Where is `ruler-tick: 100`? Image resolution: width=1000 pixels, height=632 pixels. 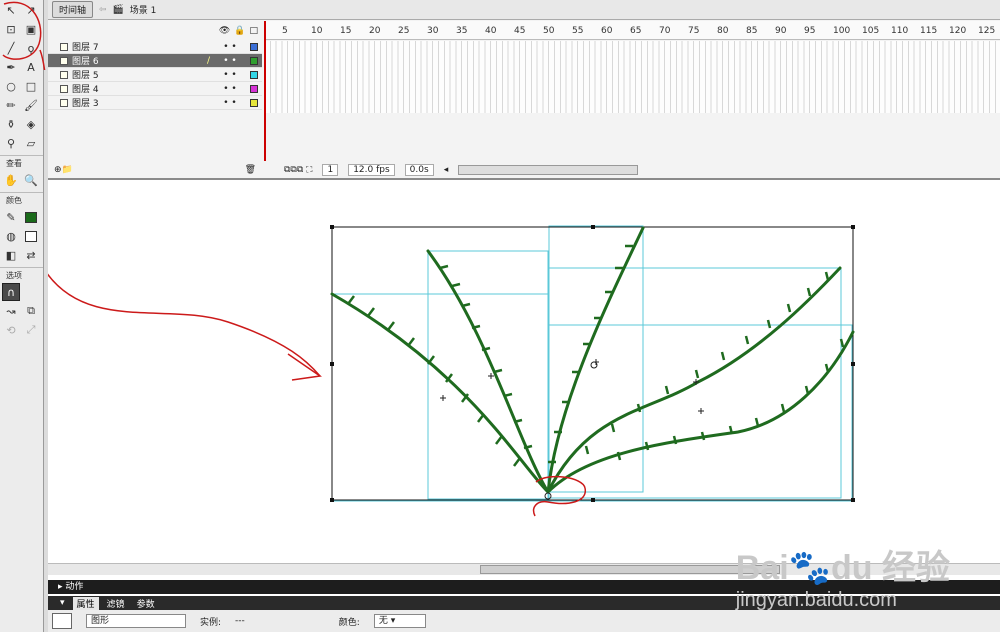
ruler-tick: 100 is located at coordinates (842, 31).